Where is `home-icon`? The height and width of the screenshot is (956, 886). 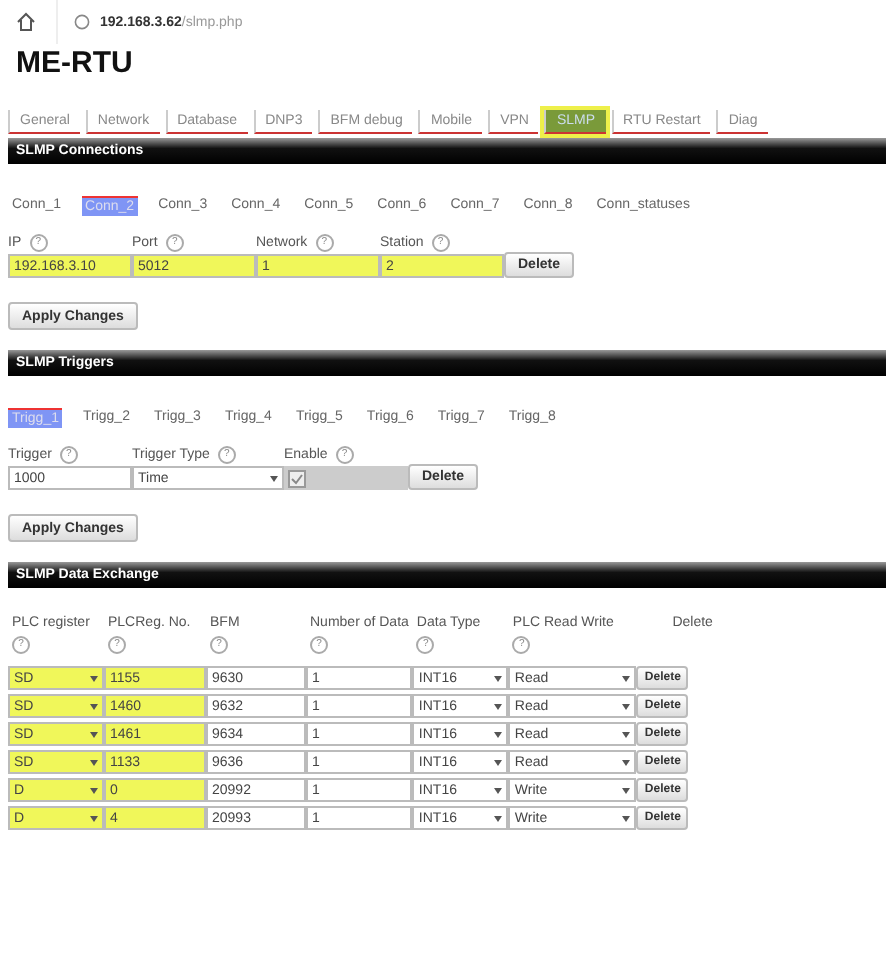
home-icon is located at coordinates (26, 22).